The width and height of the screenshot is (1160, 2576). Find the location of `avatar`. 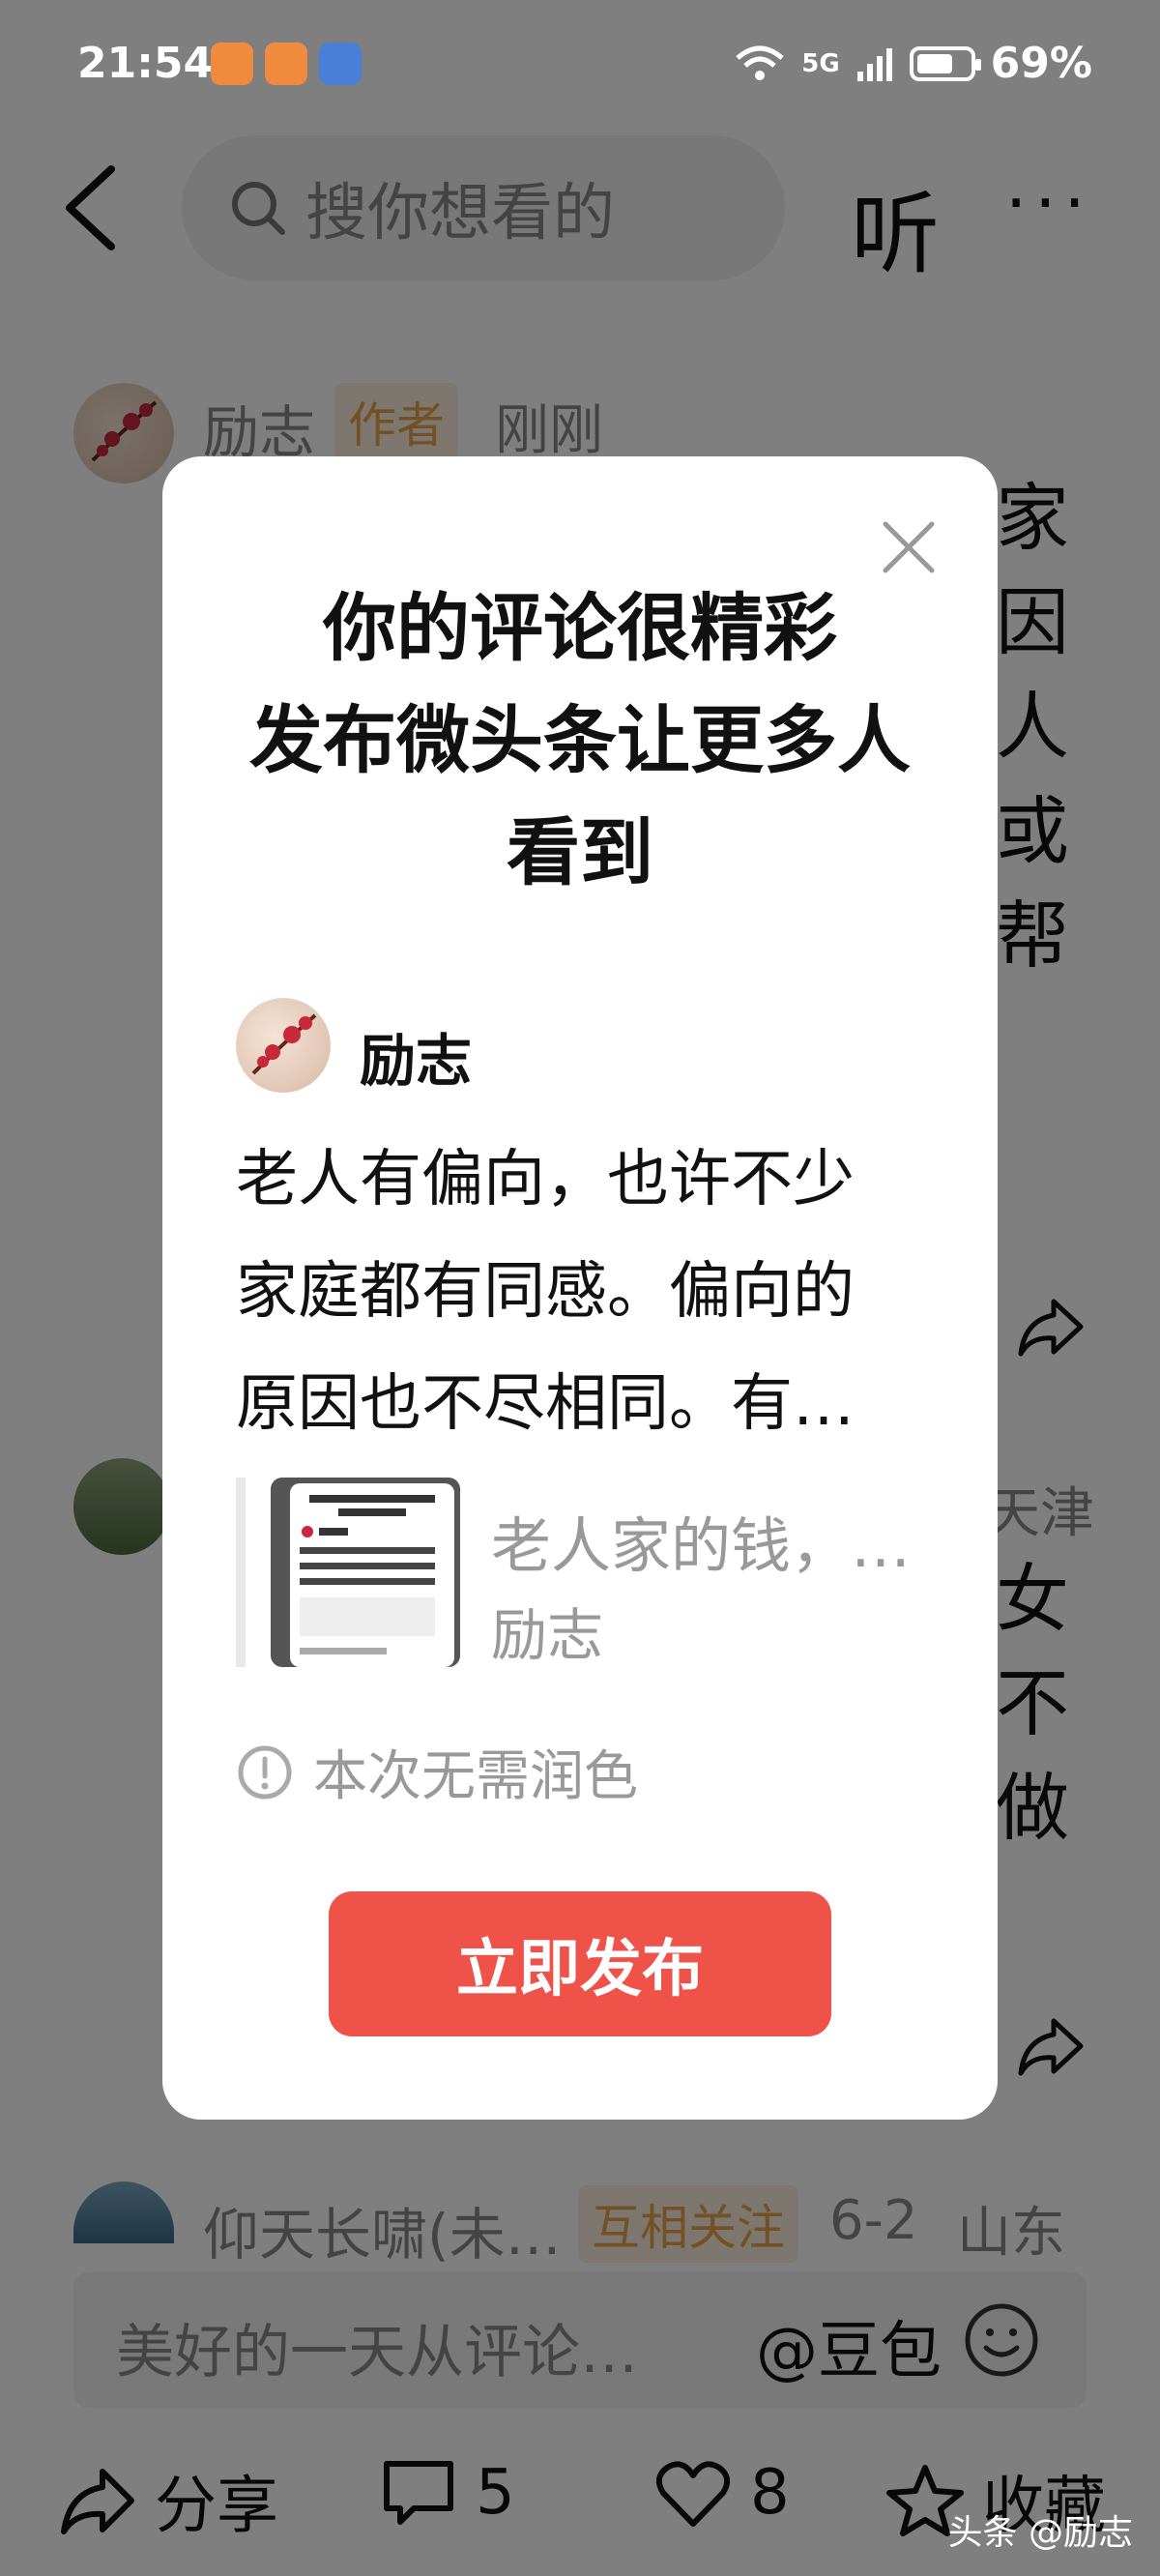

avatar is located at coordinates (283, 1045).